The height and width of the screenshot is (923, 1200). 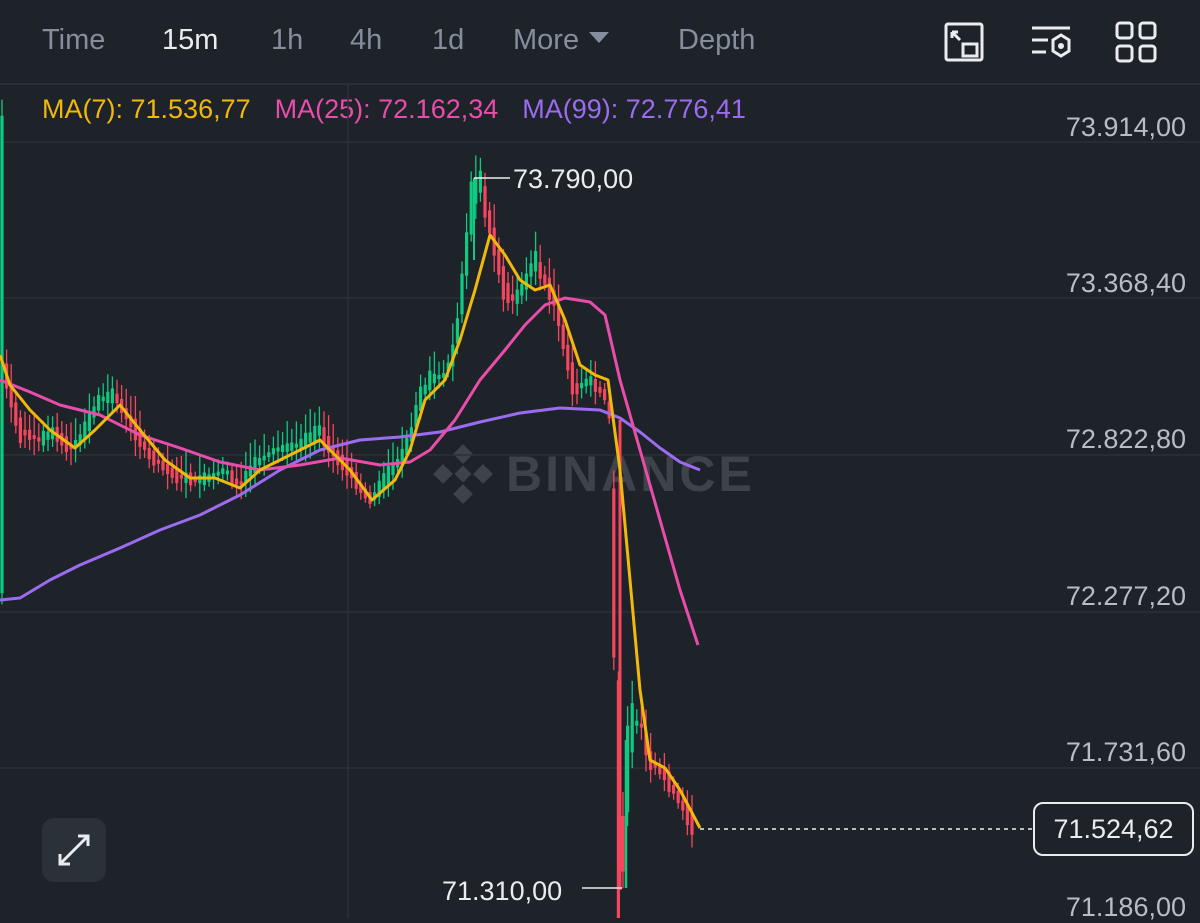 I want to click on price-tick: 71.731,60, so click(x=1125, y=752).